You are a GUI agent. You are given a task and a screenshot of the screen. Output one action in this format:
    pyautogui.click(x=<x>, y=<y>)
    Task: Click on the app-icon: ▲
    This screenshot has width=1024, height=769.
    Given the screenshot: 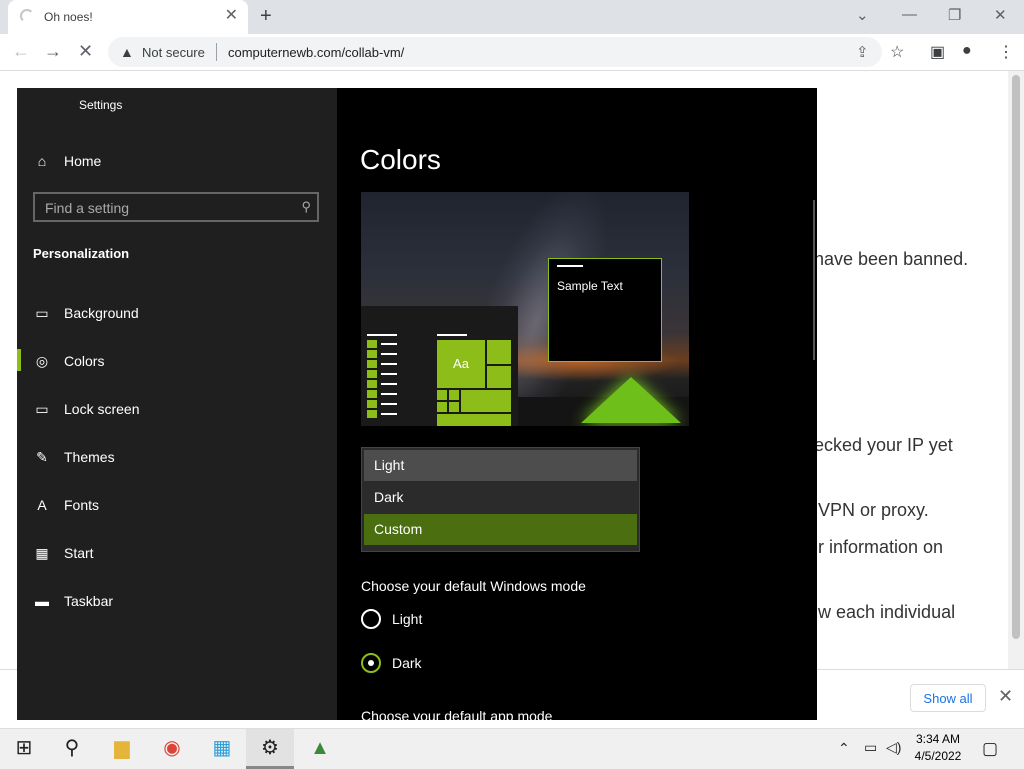 What is the action you would take?
    pyautogui.click(x=320, y=748)
    